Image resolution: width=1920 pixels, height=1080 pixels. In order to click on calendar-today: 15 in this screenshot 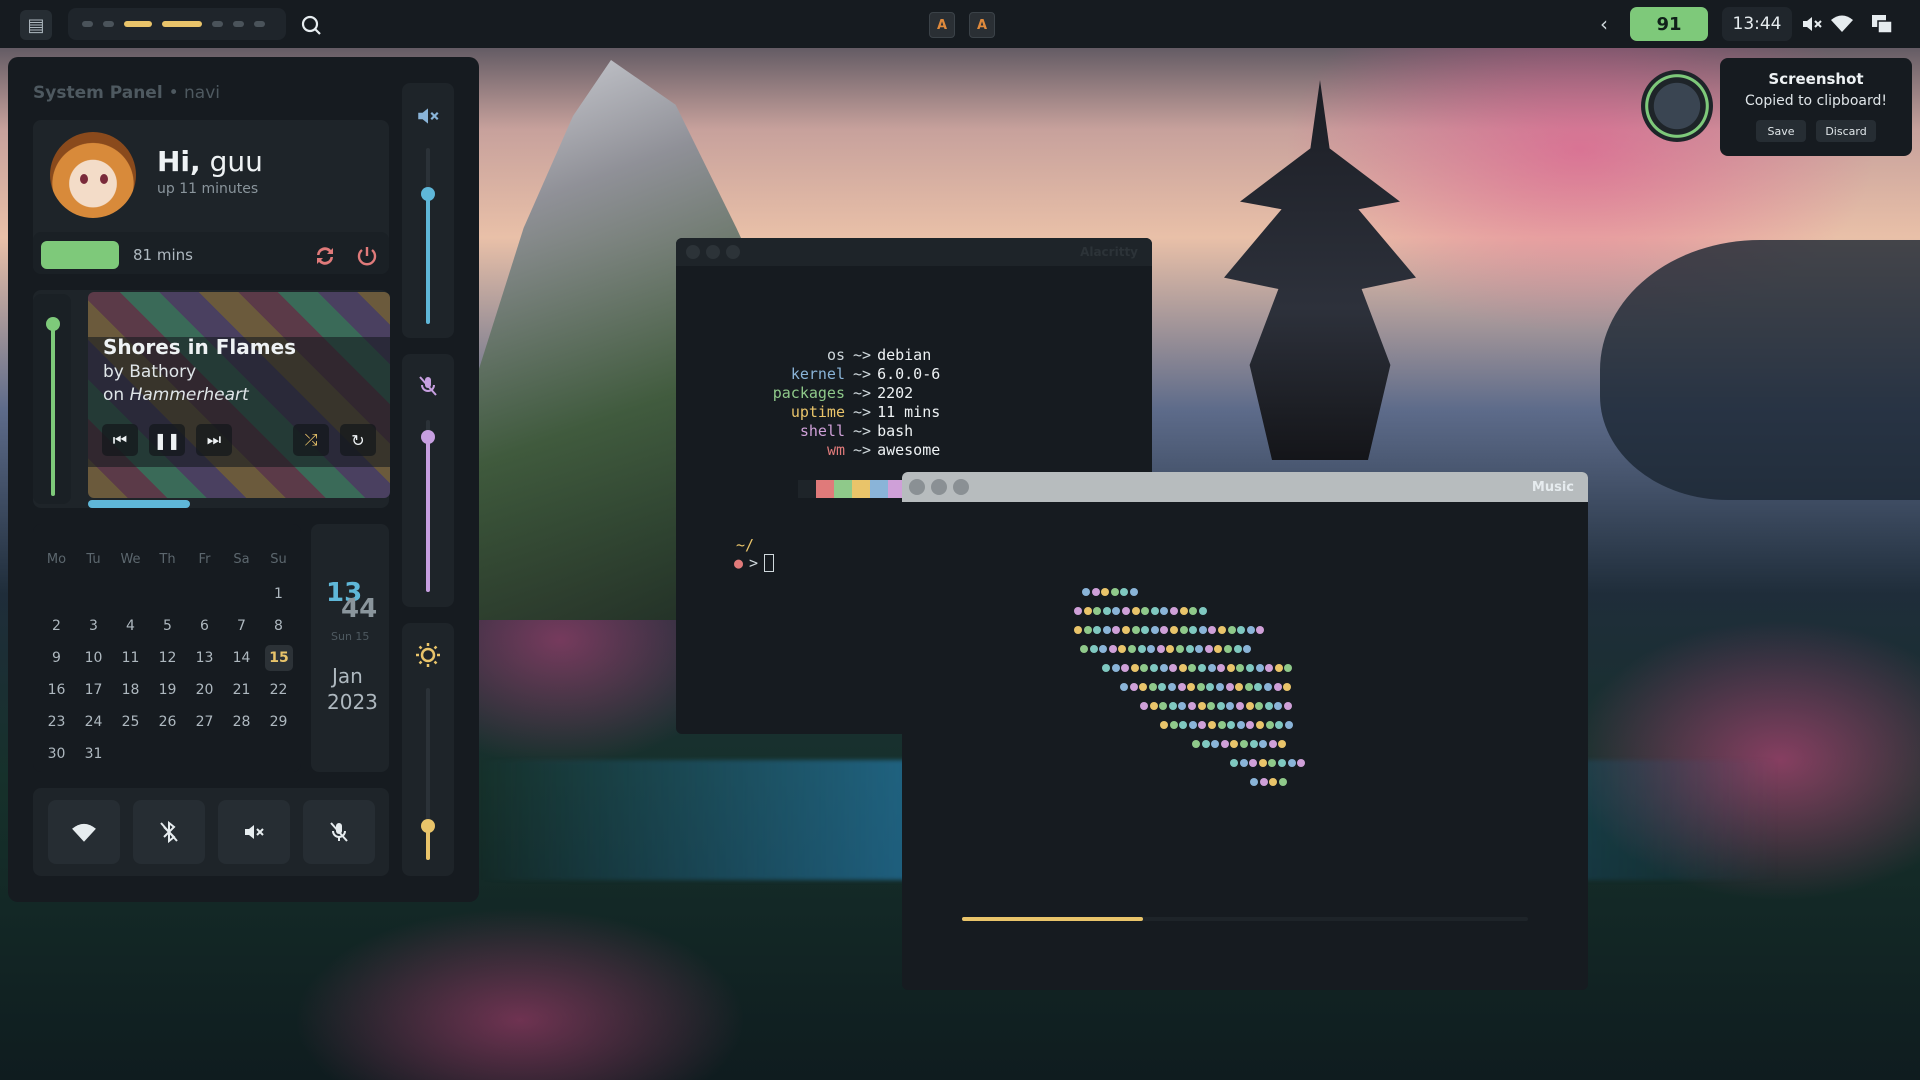, I will do `click(279, 658)`.